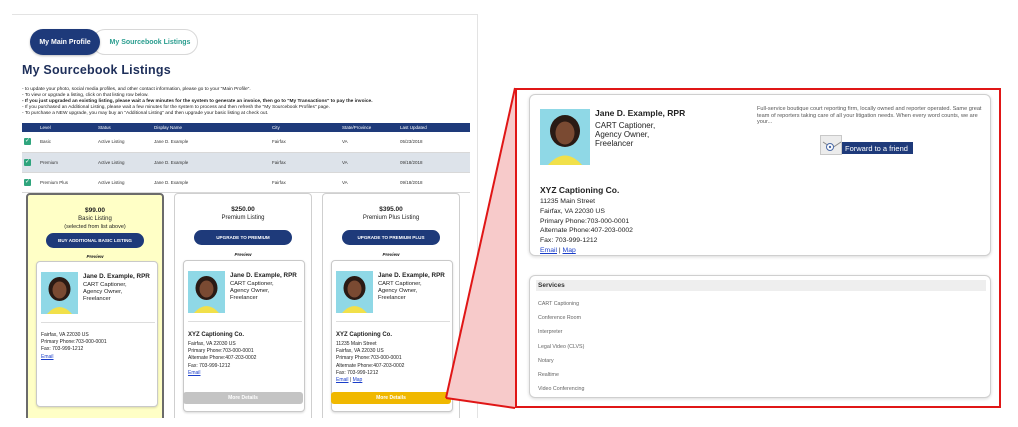 The image size is (1018, 427). Describe the element at coordinates (434, 127) in the screenshot. I see `col-header-last-updated: Last Updated` at that location.